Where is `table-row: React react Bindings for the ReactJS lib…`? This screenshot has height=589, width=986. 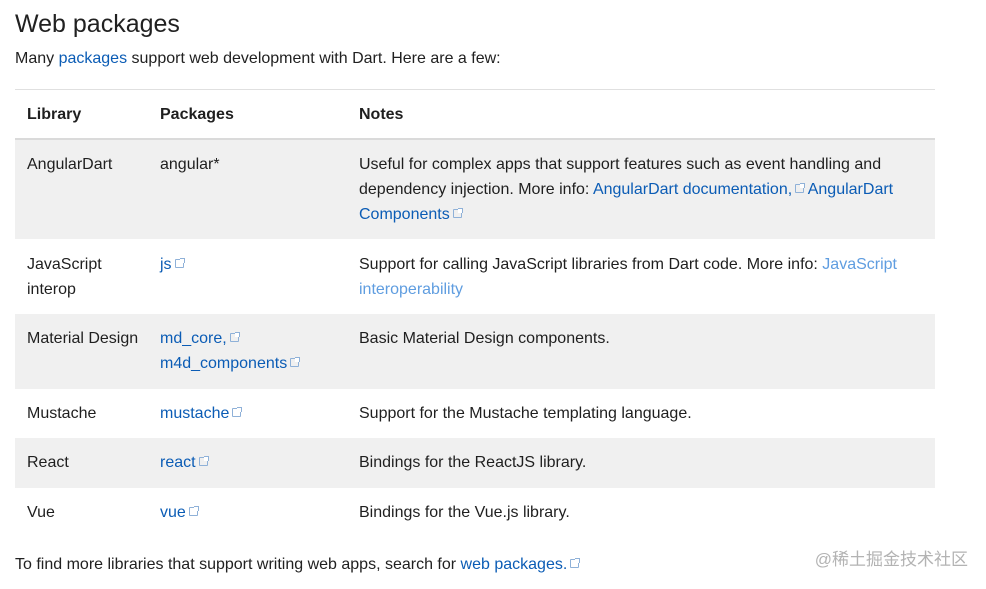
table-row: React react Bindings for the ReactJS lib… is located at coordinates (475, 463).